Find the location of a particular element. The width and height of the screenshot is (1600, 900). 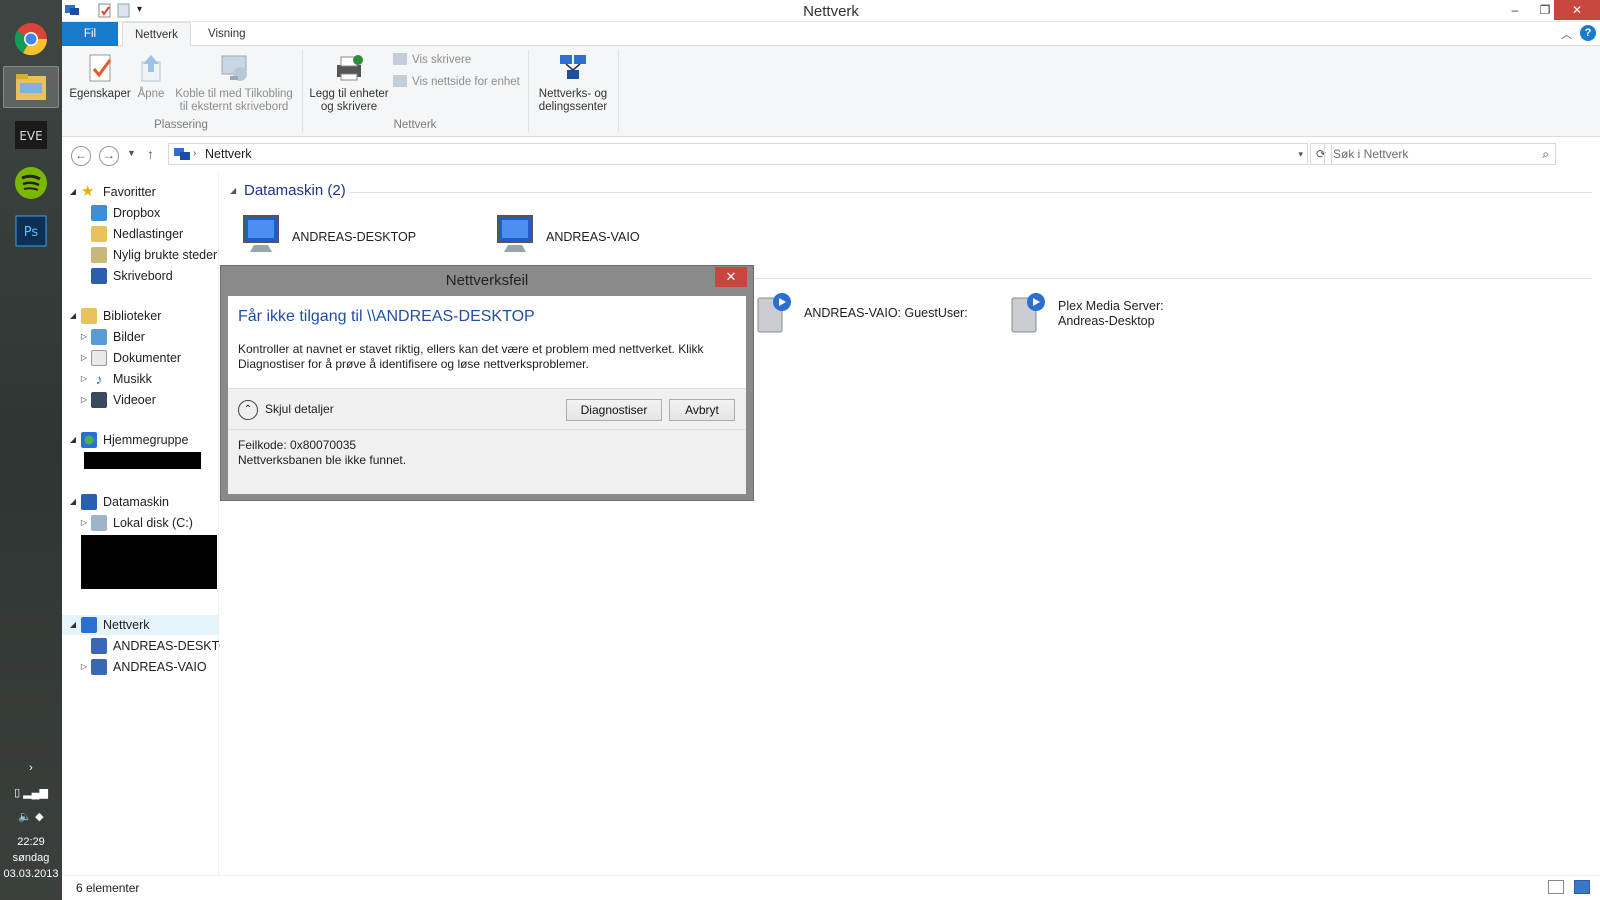

nav-item-dropbox: Dropbox is located at coordinates (140, 213).